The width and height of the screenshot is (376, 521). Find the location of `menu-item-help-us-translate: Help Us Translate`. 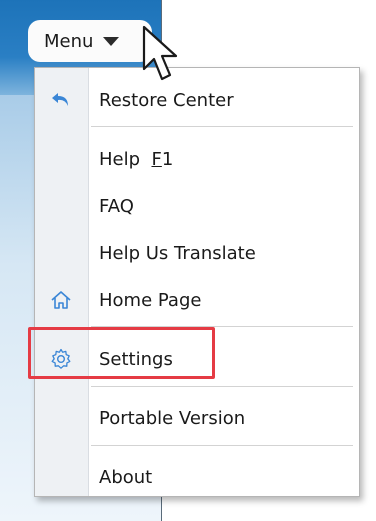

menu-item-help-us-translate: Help Us Translate is located at coordinates (197, 253).